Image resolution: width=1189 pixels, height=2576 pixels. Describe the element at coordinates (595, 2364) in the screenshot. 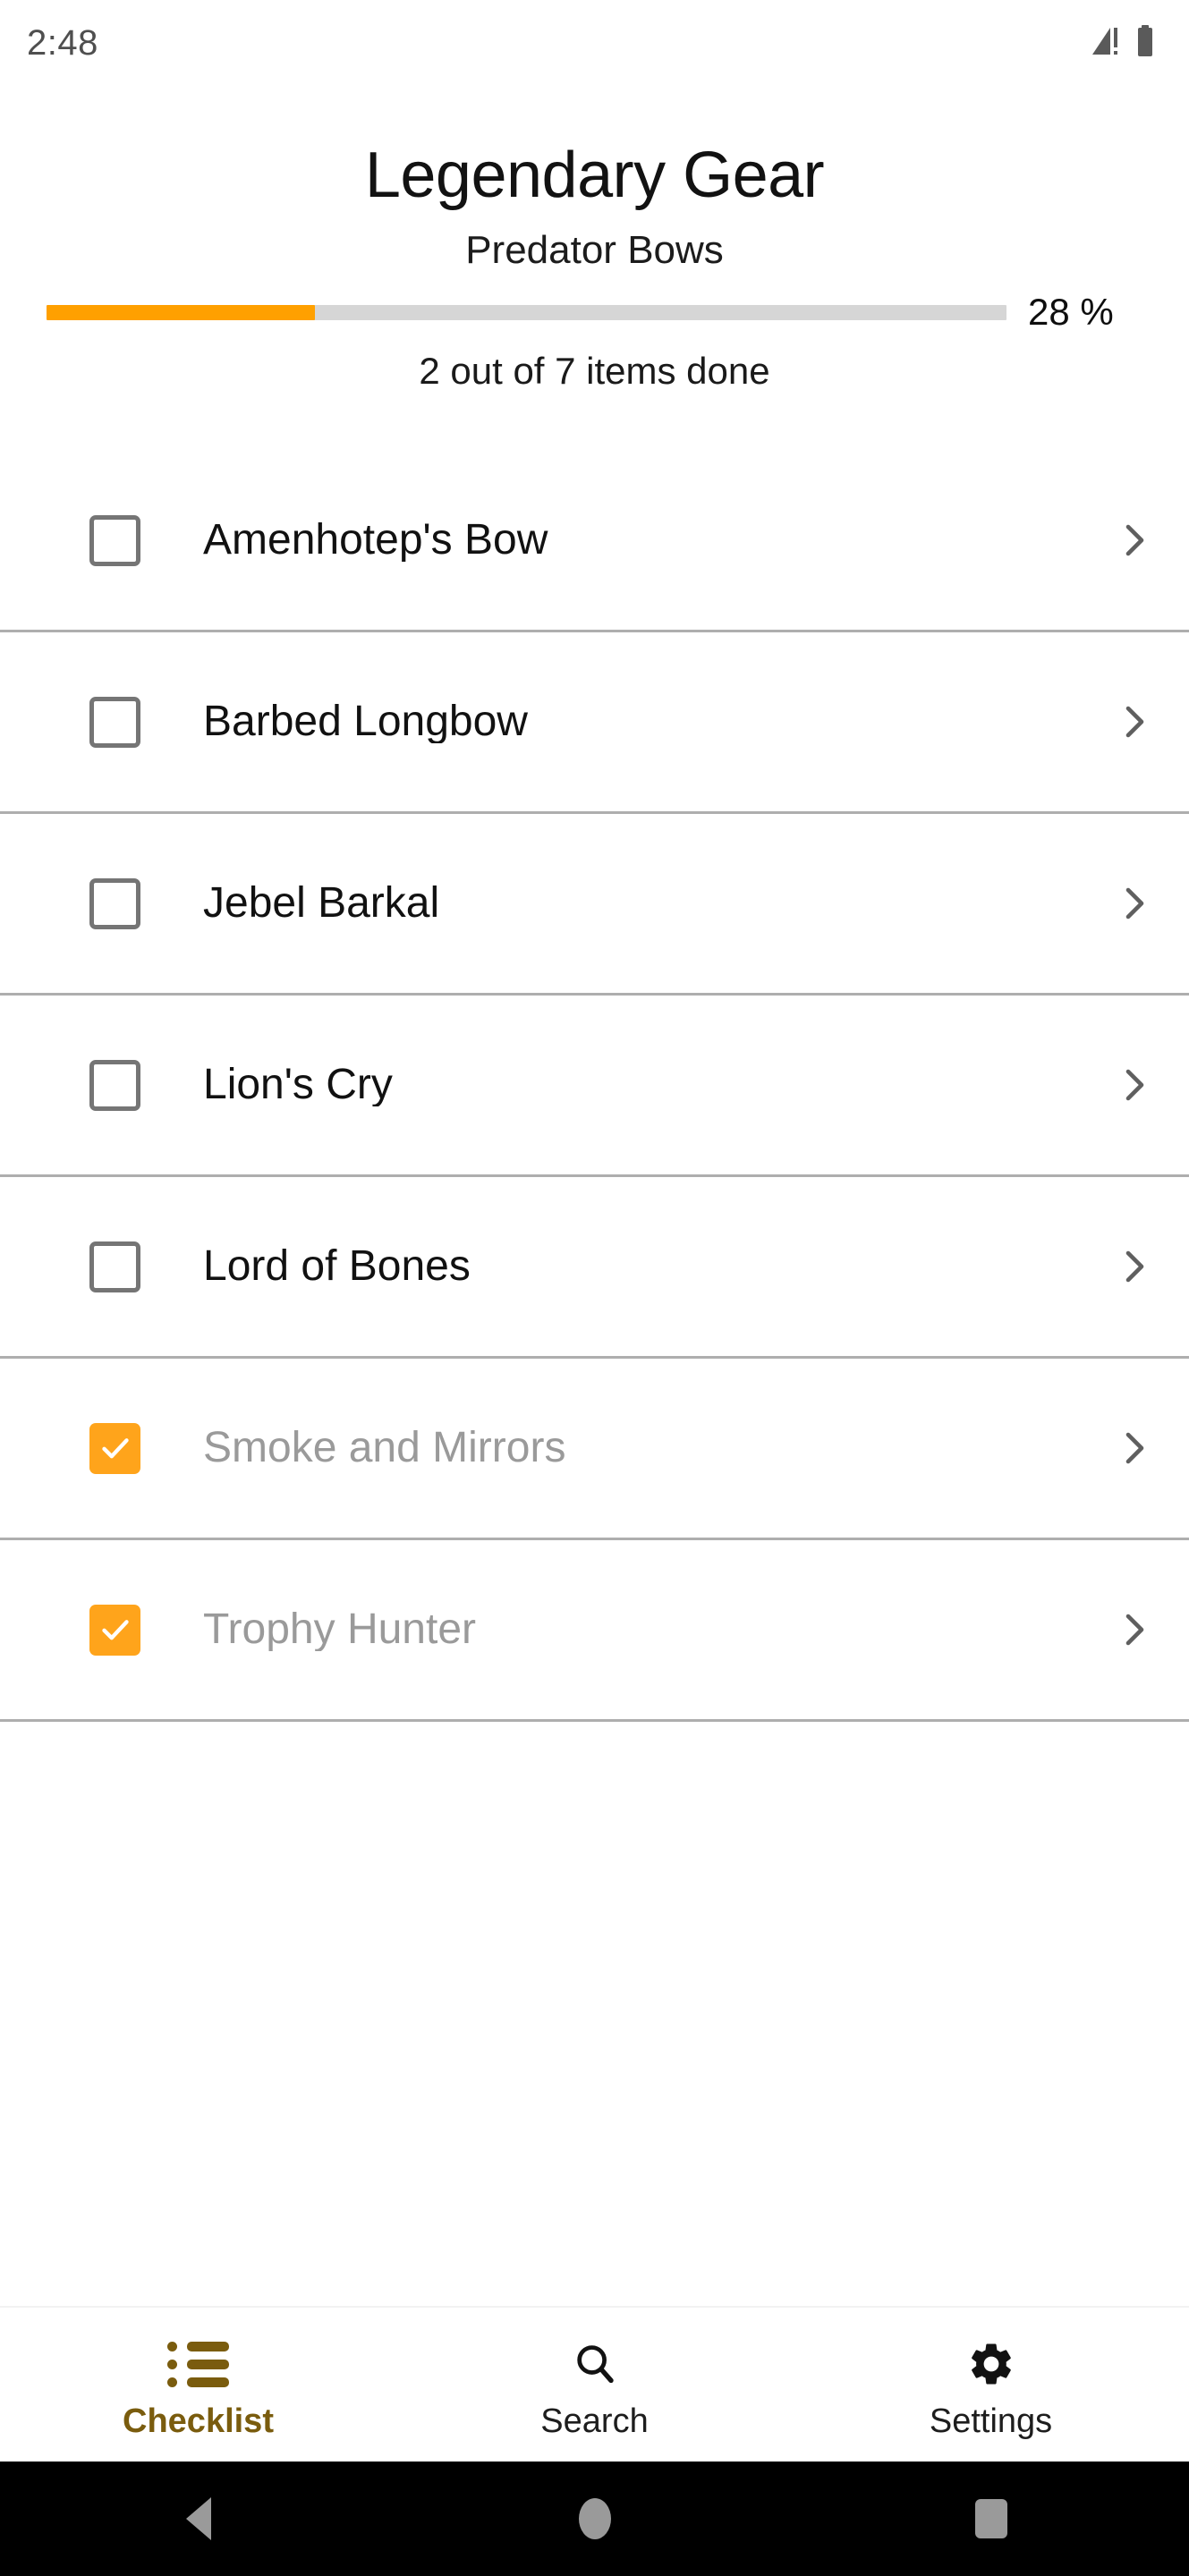

I see `search-icon` at that location.